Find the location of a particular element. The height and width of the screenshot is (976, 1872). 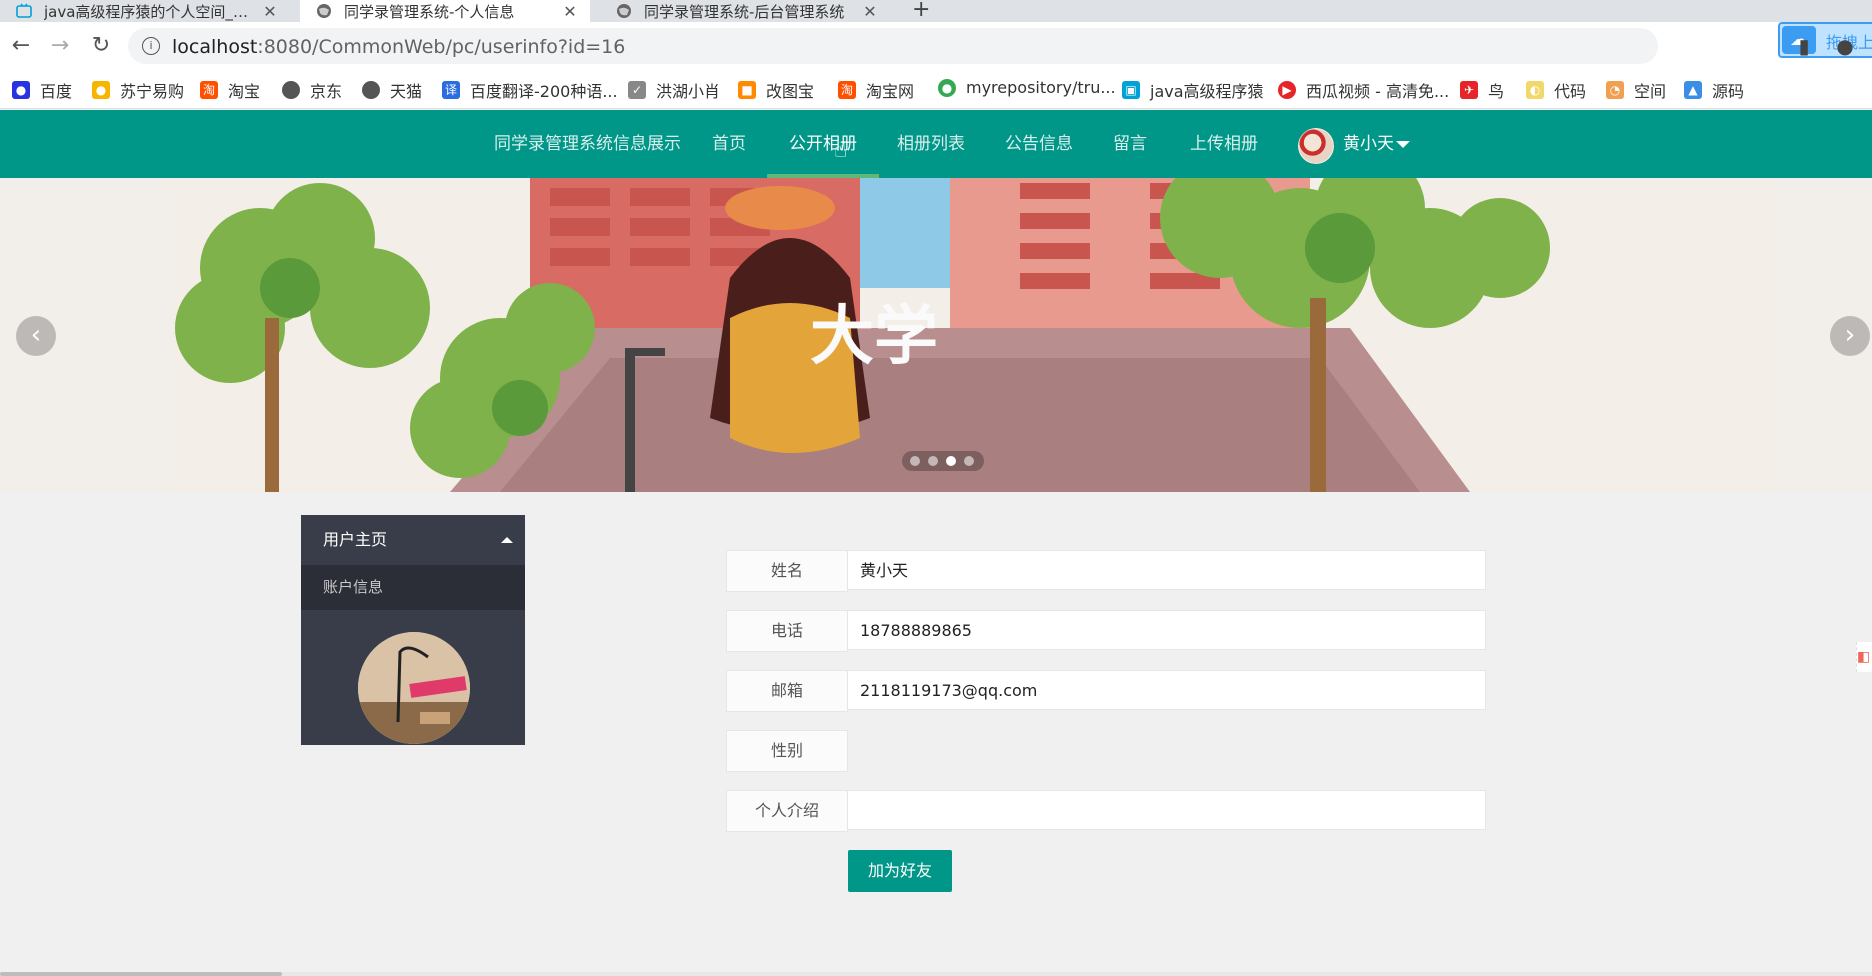

bookmark-item: ▲ 源码 is located at coordinates (1714, 90).